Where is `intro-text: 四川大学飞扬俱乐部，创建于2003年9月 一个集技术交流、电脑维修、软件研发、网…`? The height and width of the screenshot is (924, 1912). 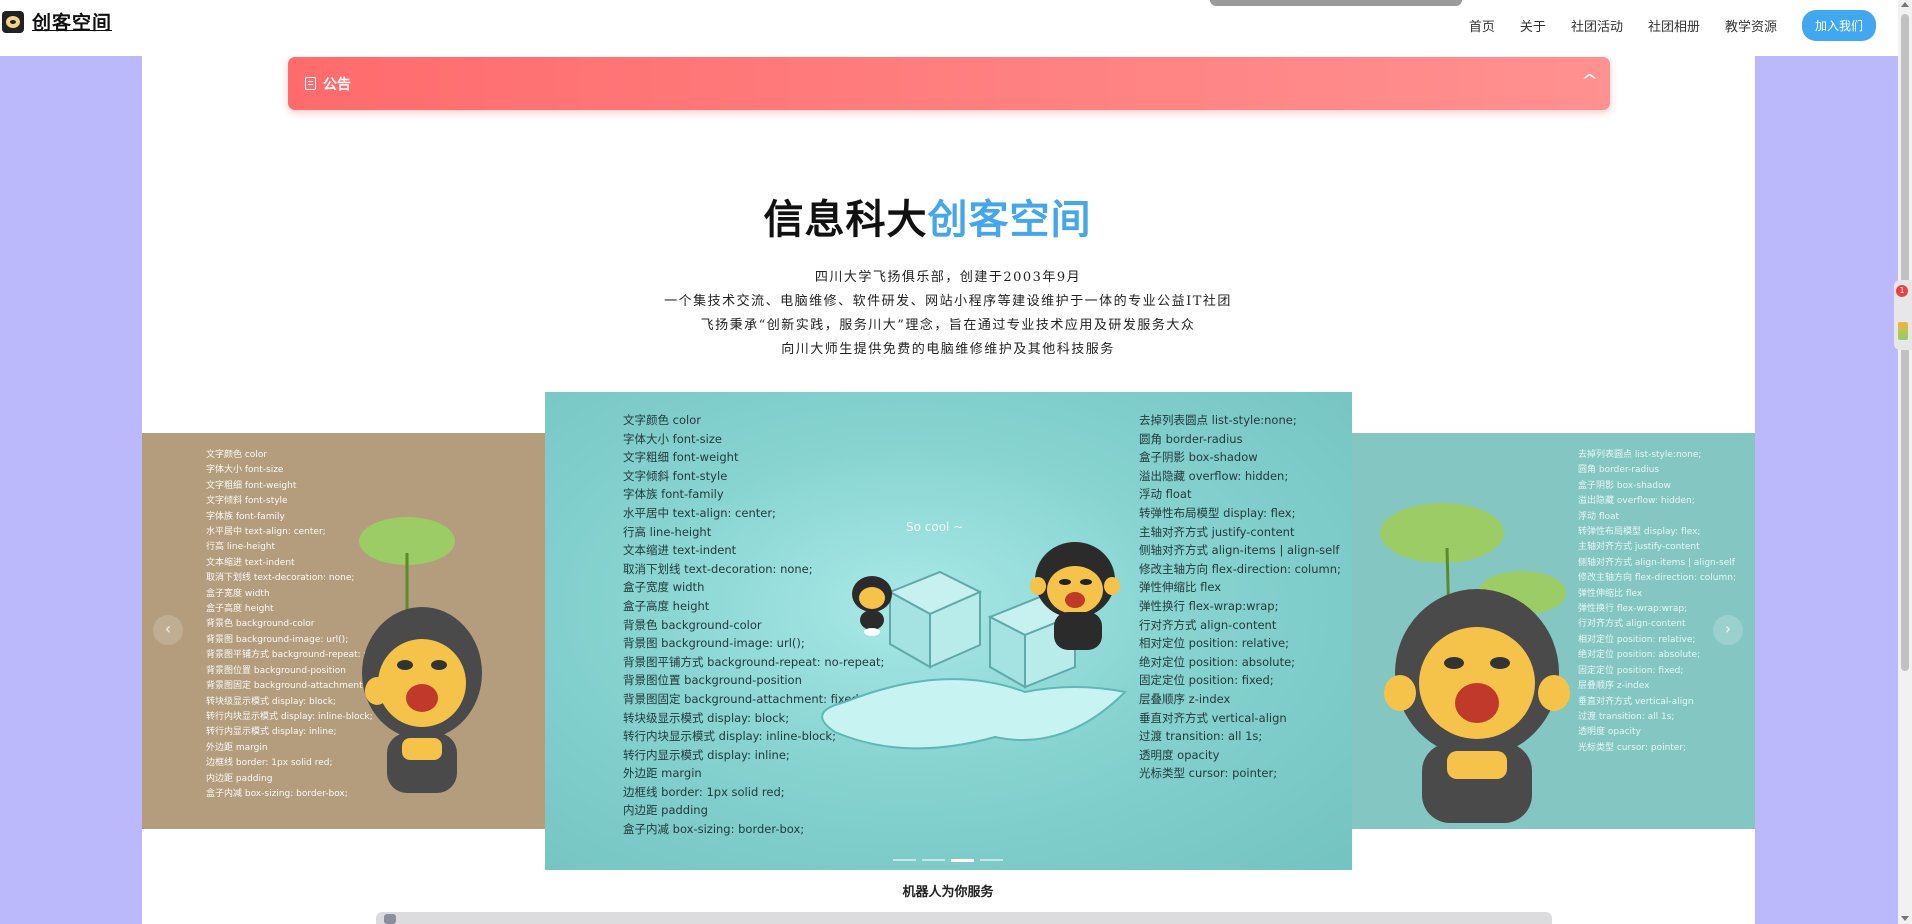 intro-text: 四川大学飞扬俱乐部，创建于2003年9月 一个集技术交流、电脑维修、软件研发、网… is located at coordinates (948, 314).